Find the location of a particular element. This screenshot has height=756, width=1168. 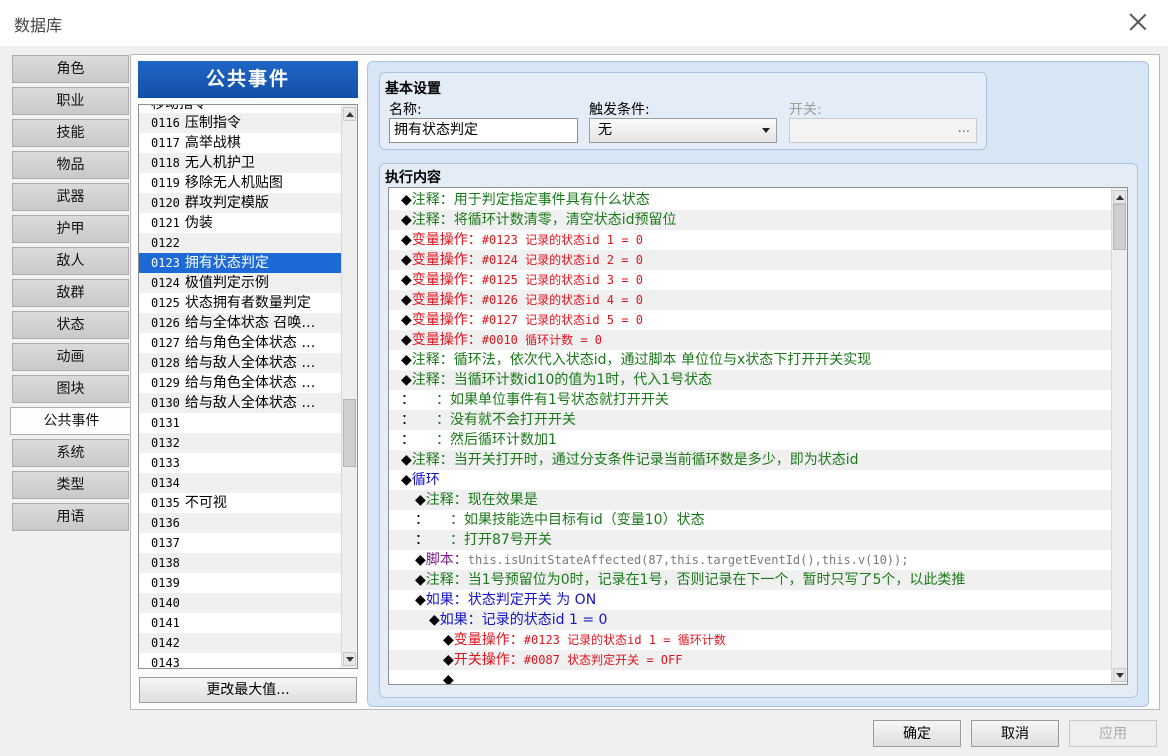

tab-5: 护甲 is located at coordinates (70, 229).